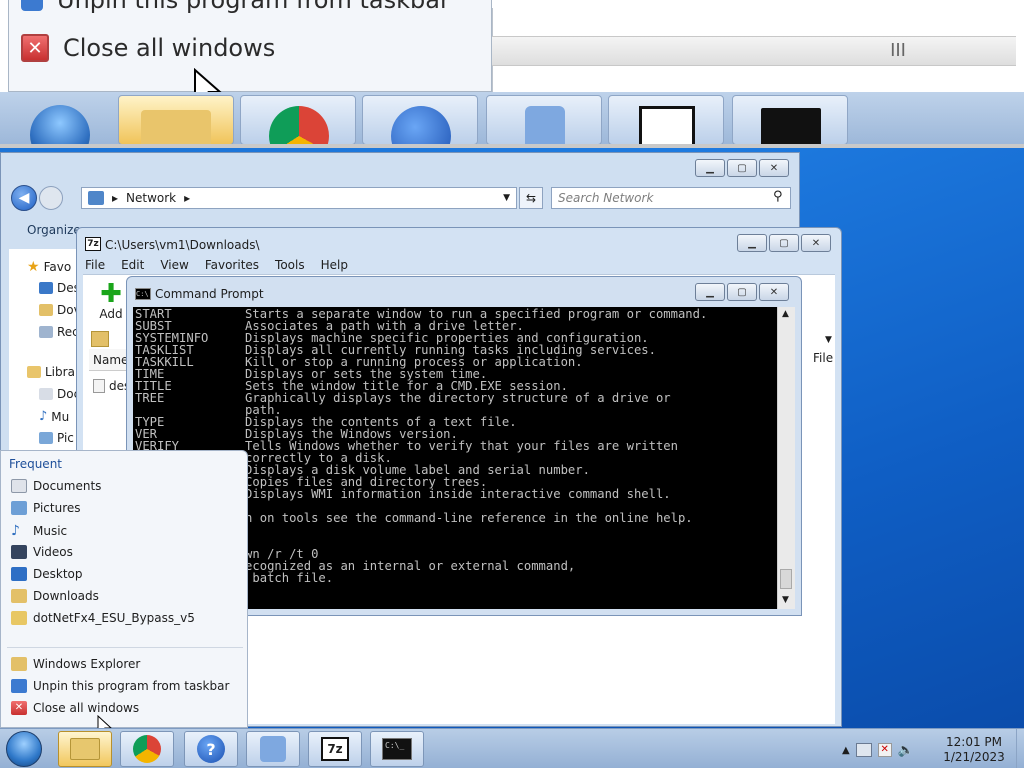 The image size is (1024, 768). Describe the element at coordinates (132, 265) in the screenshot. I see `menu-edit: Edit` at that location.